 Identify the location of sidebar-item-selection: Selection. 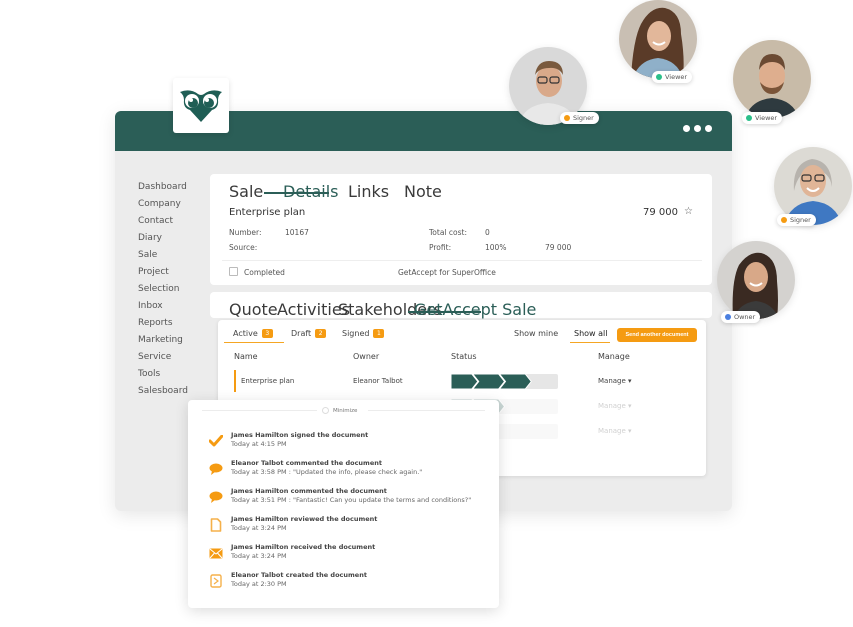
(173, 291).